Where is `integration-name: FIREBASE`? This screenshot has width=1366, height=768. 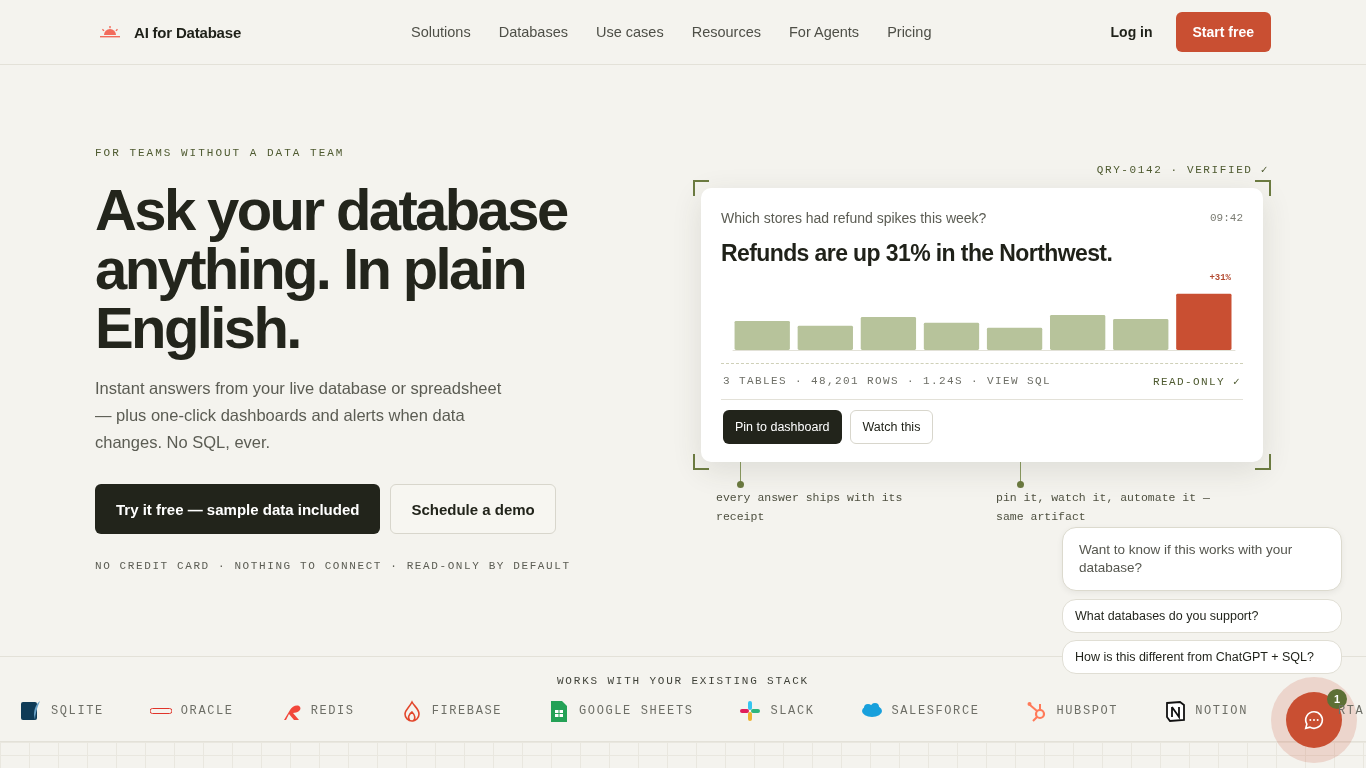 integration-name: FIREBASE is located at coordinates (467, 711).